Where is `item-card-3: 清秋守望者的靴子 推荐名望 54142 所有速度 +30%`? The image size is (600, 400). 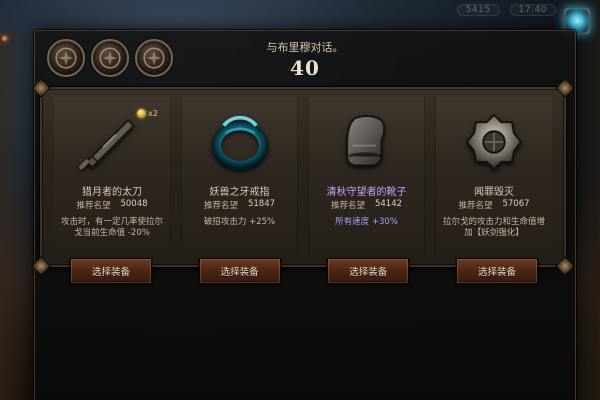 item-card-3: 清秋守望者的靴子 推荐名望 54142 所有速度 +30% is located at coordinates (366, 177).